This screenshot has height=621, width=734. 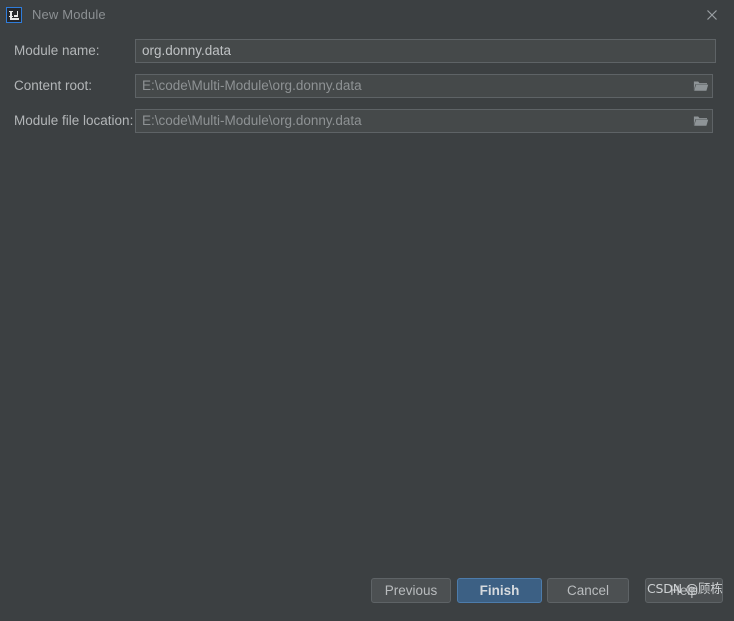 What do you see at coordinates (425, 51) in the screenshot?
I see `module-name-input: org.donny.data` at bounding box center [425, 51].